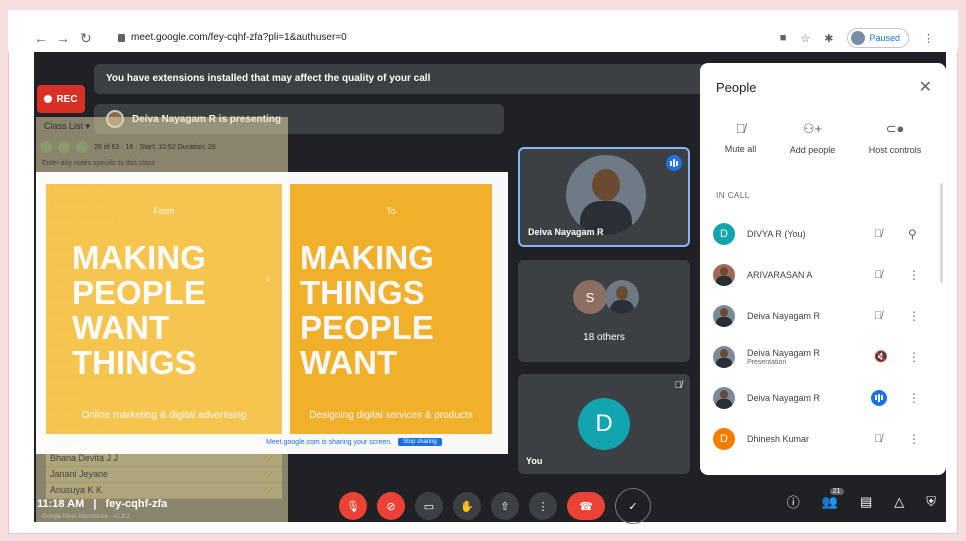  I want to click on to-label: To, so click(391, 211).